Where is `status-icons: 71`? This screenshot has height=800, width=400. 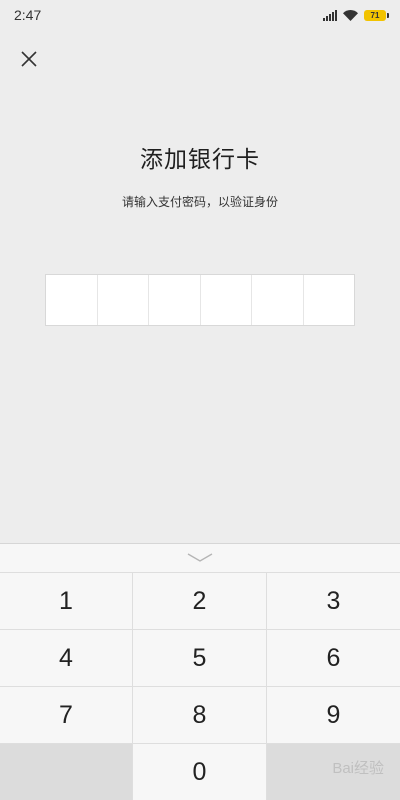
status-icons: 71 is located at coordinates (356, 15).